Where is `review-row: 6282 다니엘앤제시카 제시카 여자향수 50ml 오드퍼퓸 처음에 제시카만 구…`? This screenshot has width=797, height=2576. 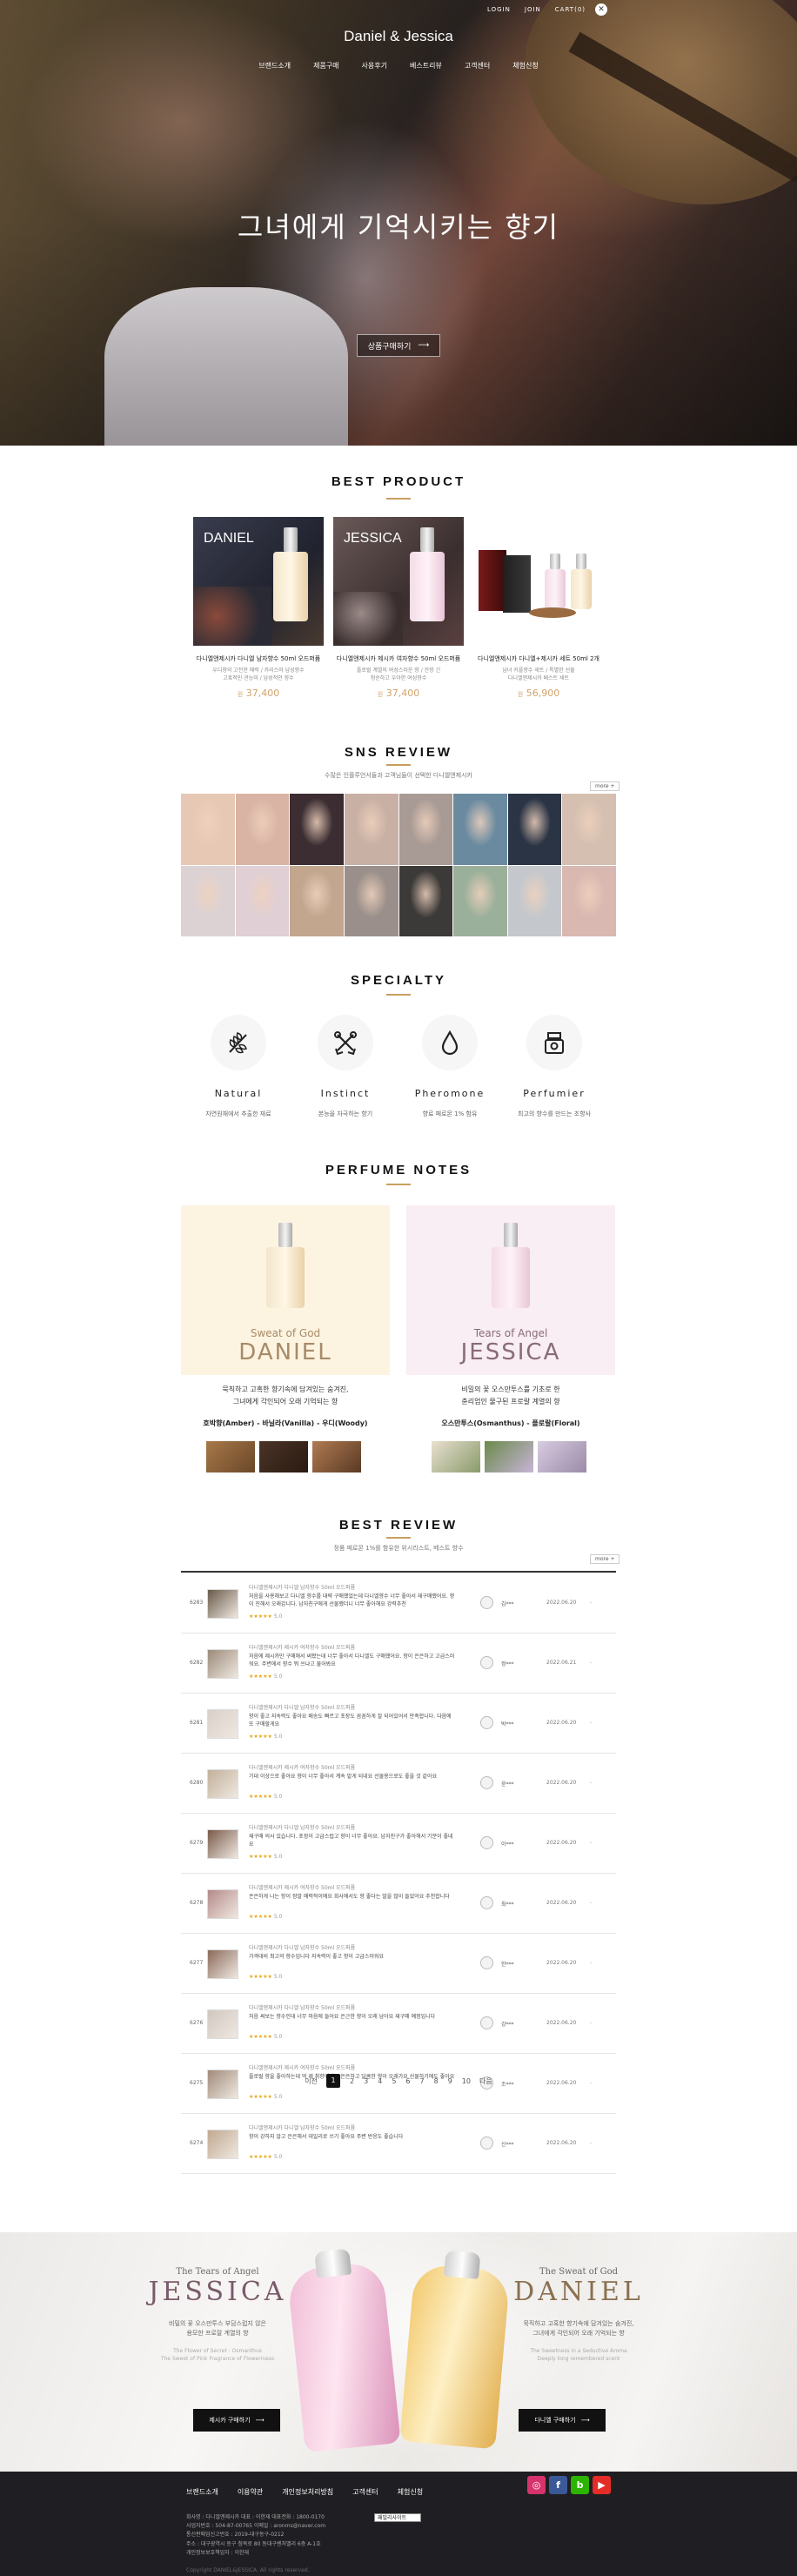
review-row: 6282 다니엘앤제시카 제시카 여자향수 50ml 오드퍼퓸 처음에 제시카만 구… is located at coordinates (398, 1664).